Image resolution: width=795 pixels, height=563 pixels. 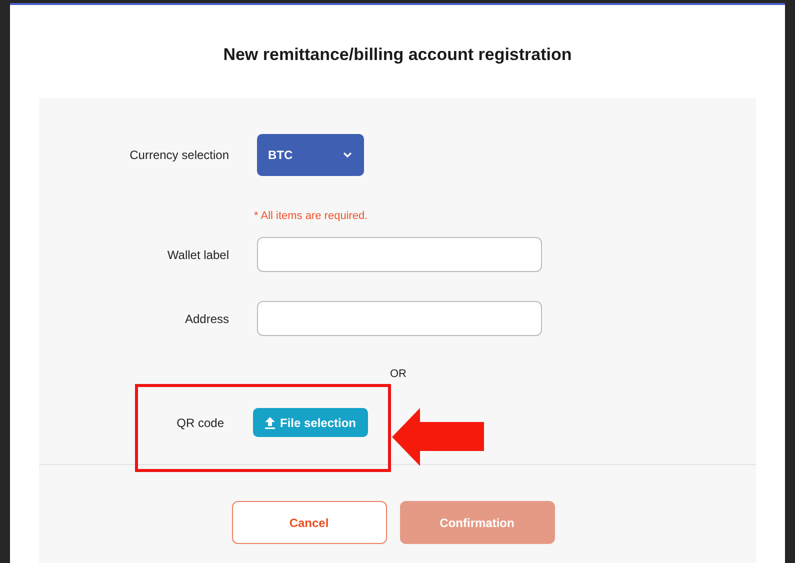 What do you see at coordinates (206, 319) in the screenshot?
I see `field-label: Address` at bounding box center [206, 319].